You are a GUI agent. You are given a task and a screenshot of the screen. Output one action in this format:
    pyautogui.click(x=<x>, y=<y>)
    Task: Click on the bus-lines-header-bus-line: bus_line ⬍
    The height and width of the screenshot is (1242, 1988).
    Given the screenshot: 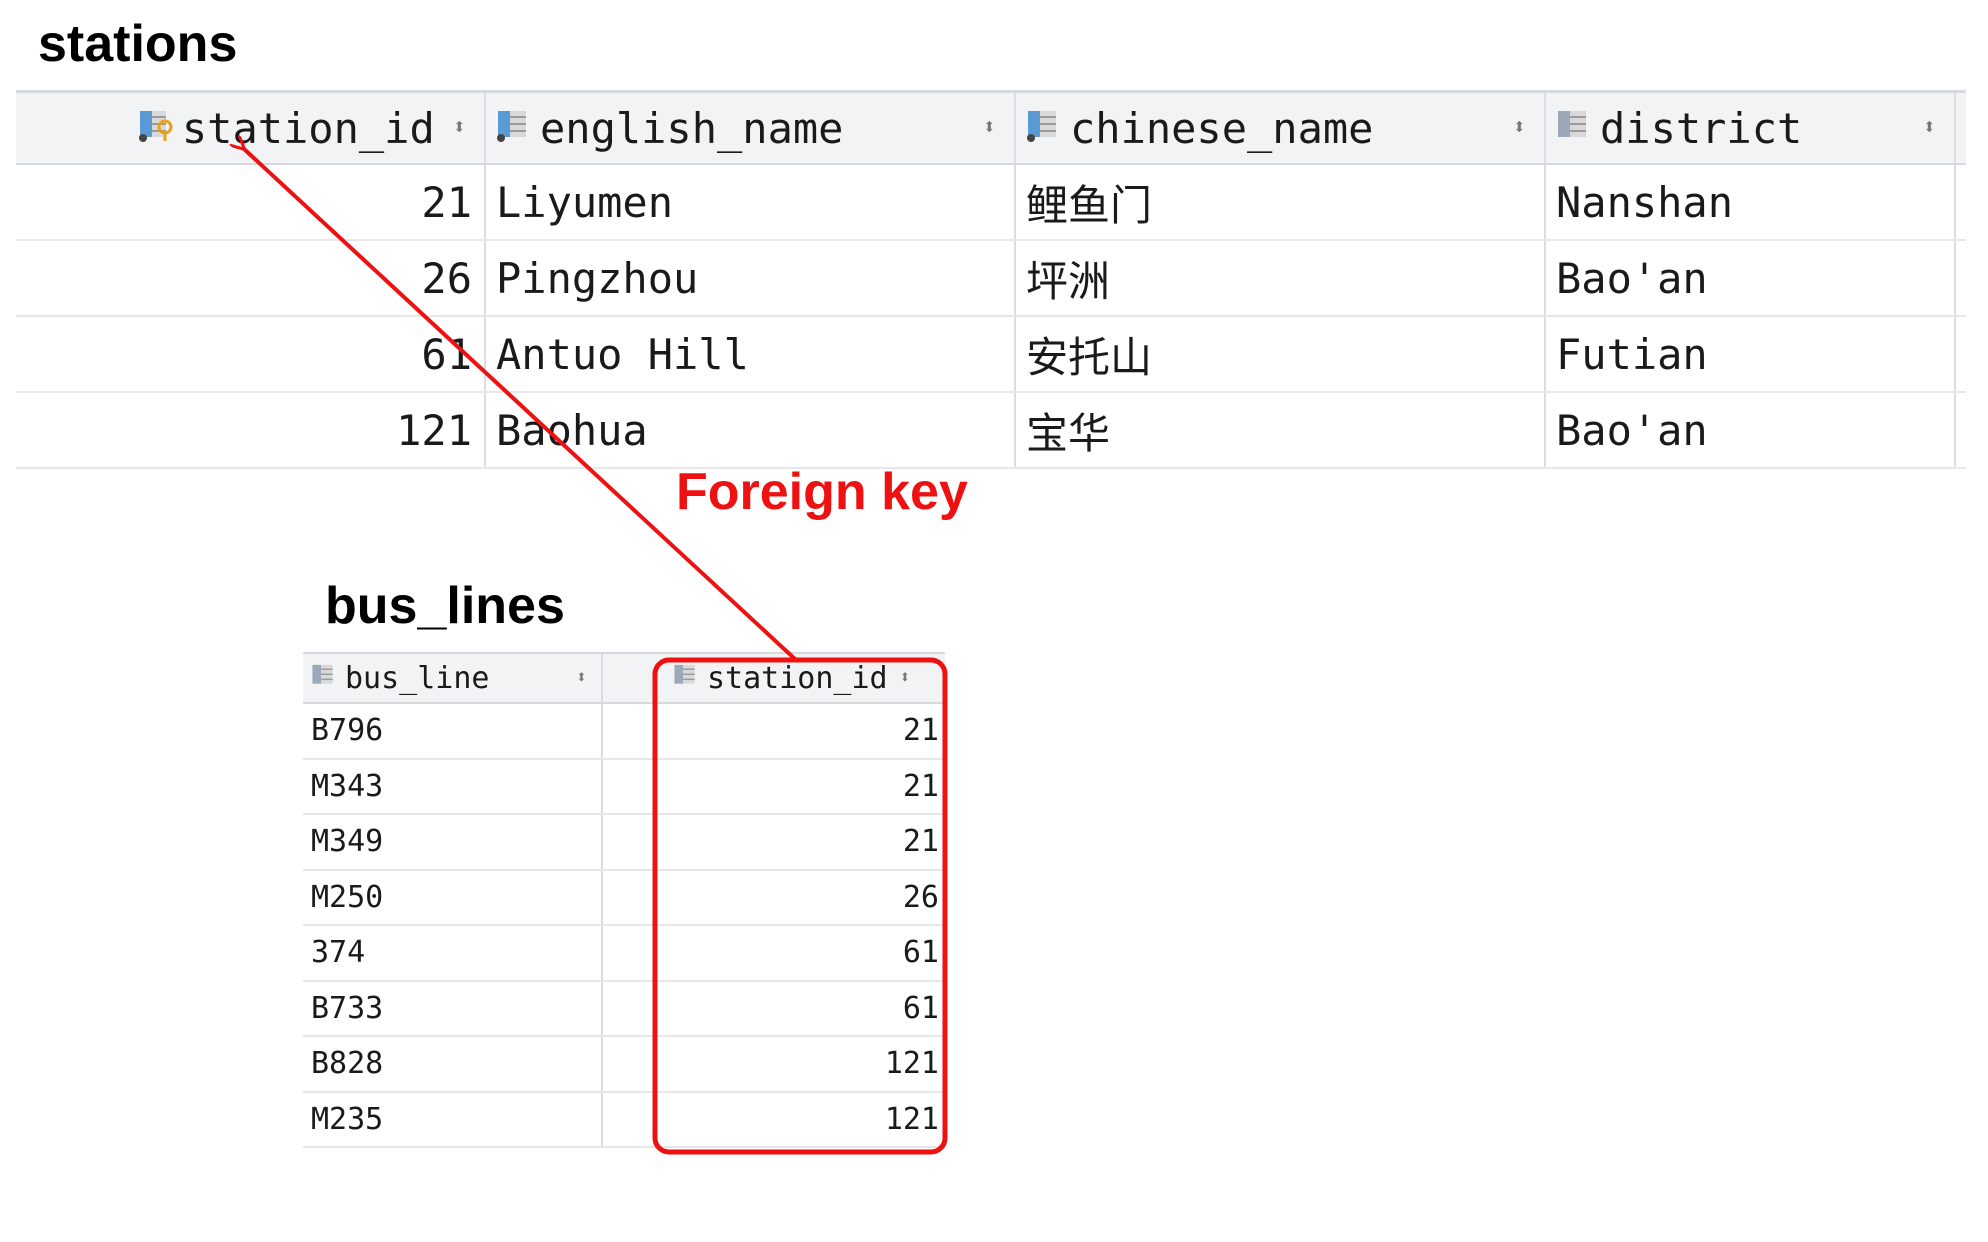 What is the action you would take?
    pyautogui.click(x=453, y=678)
    